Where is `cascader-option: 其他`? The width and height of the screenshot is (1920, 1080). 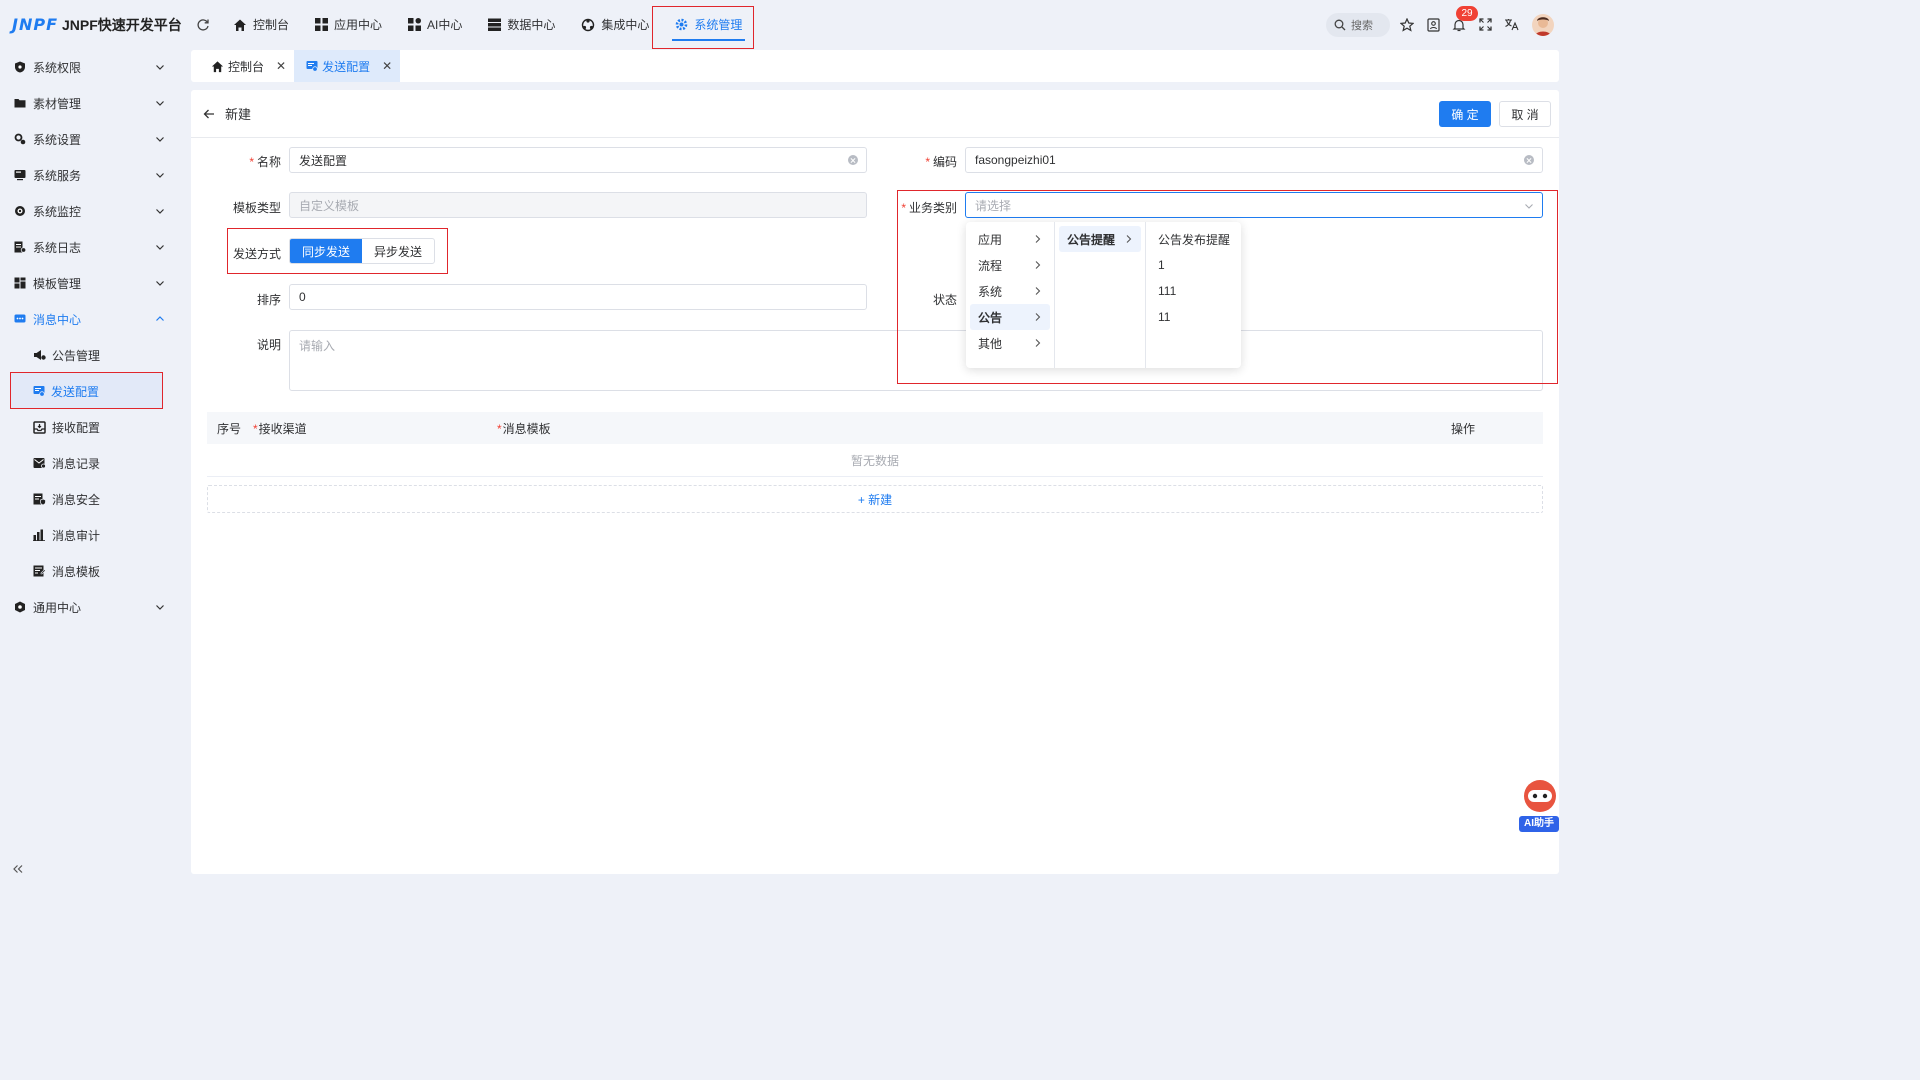 cascader-option: 其他 is located at coordinates (1010, 343).